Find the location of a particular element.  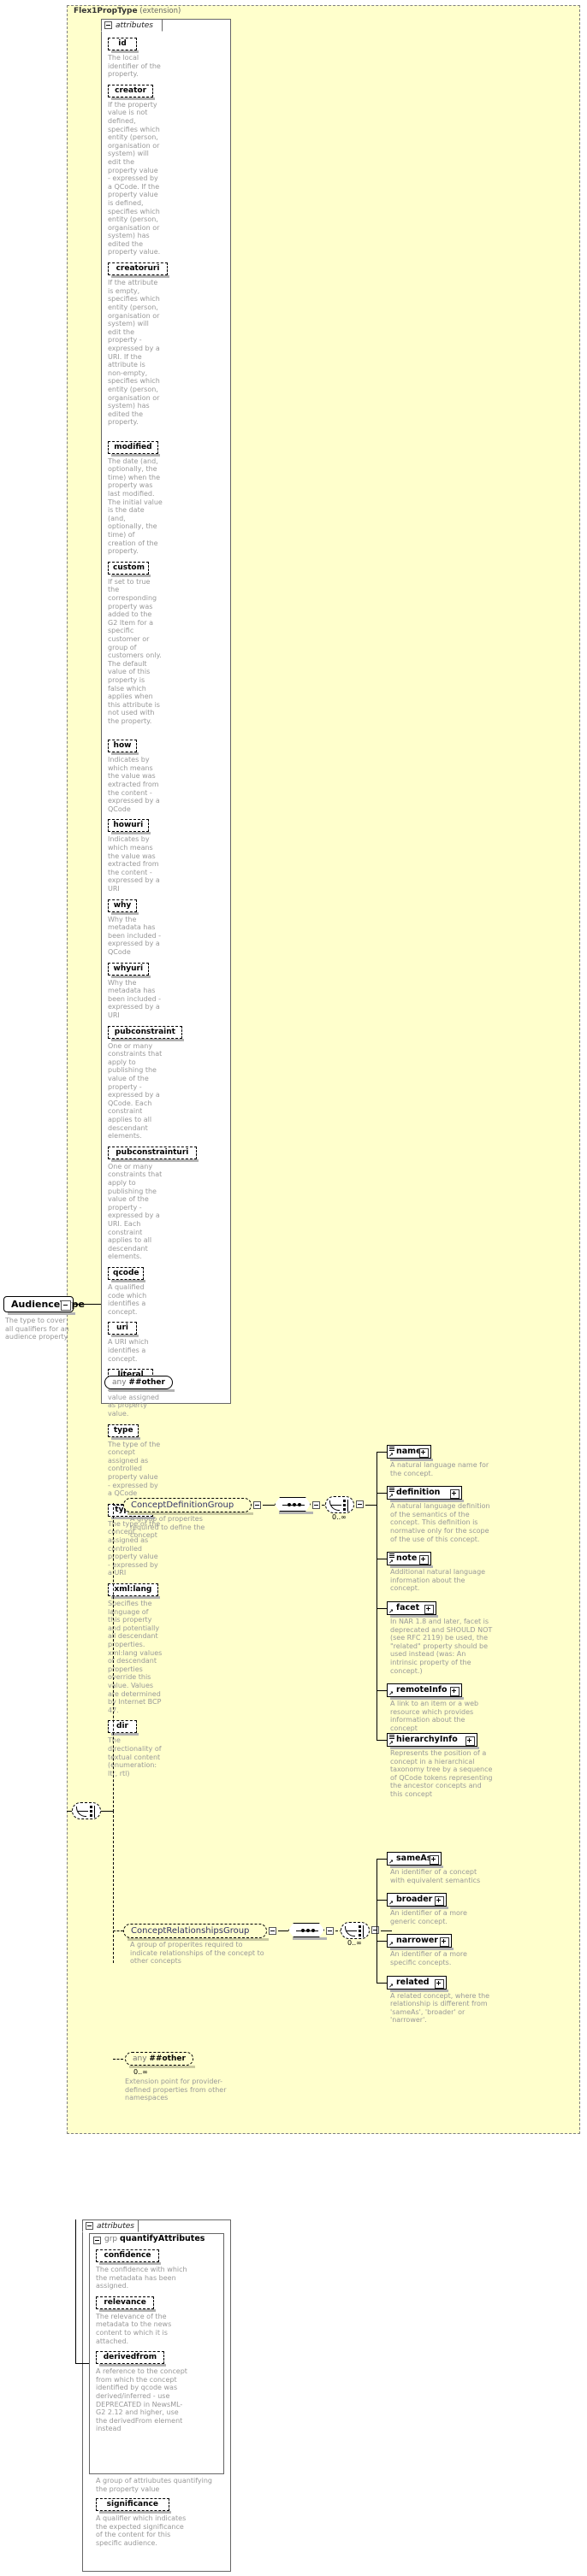

attribute-creatoruri: creatoruri is located at coordinates (138, 270).